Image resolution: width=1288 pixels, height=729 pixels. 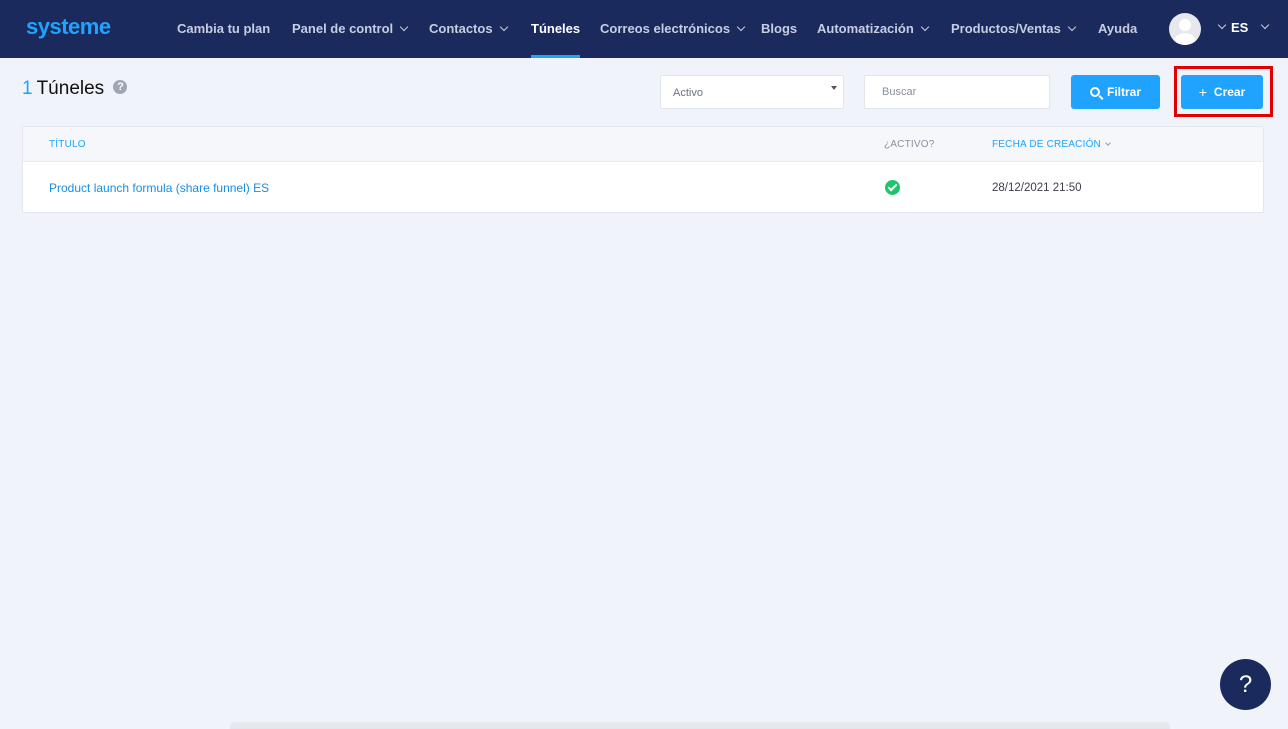 I want to click on create-button: + Crear, so click(x=1222, y=92).